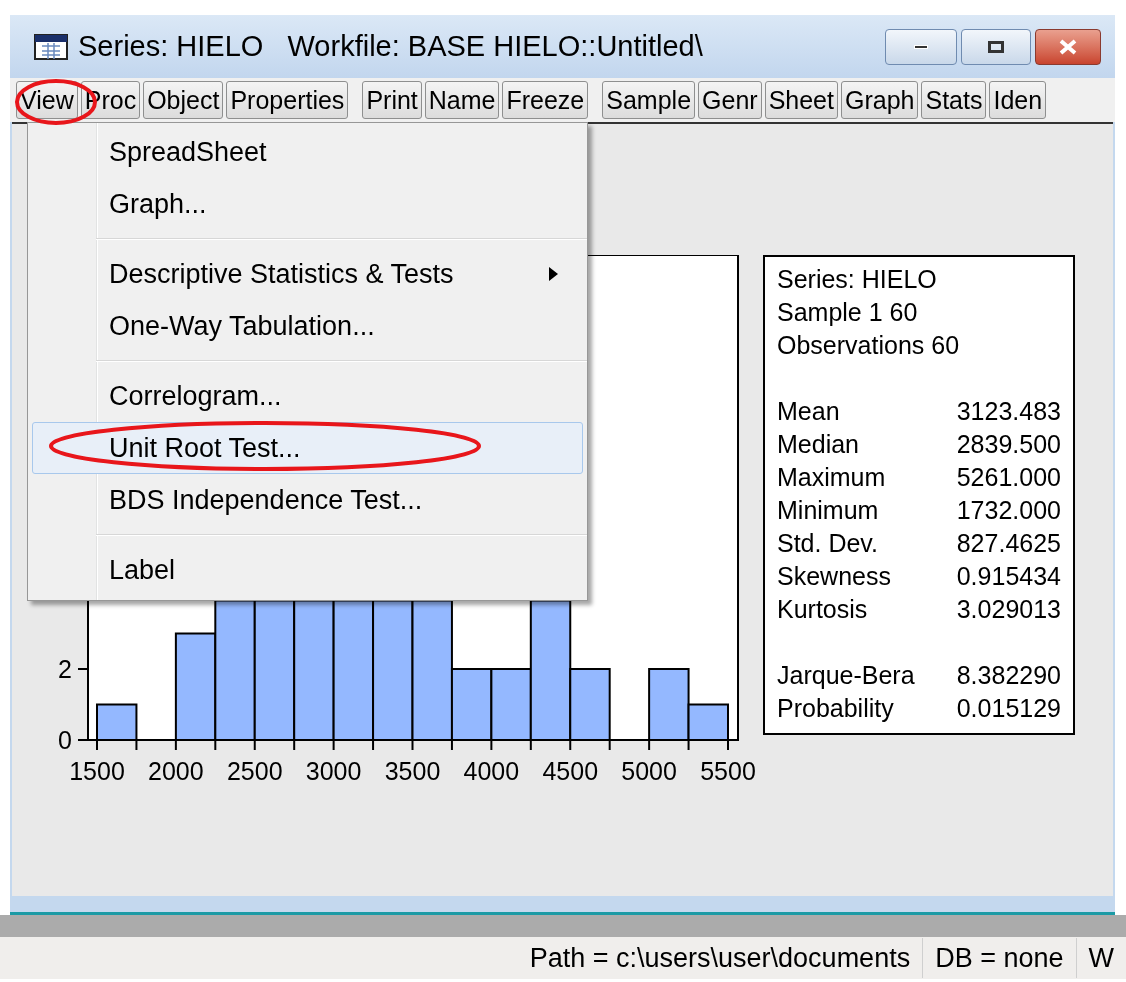 The width and height of the screenshot is (1126, 982). I want to click on menu-item: SpreadSheet, so click(307, 152).